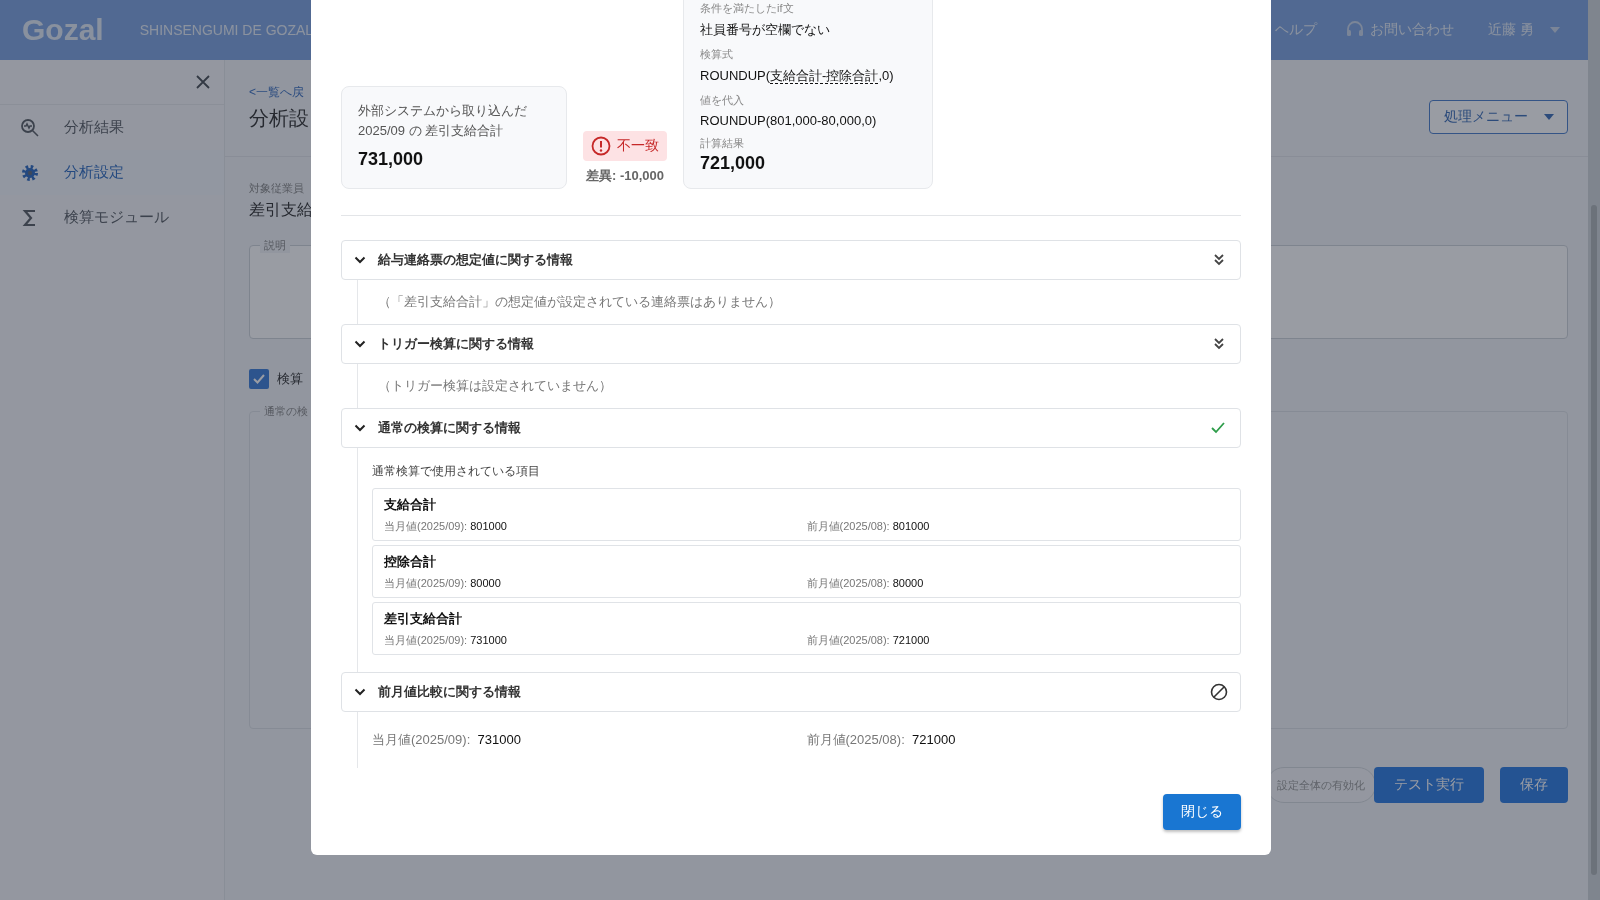 The image size is (1600, 900). I want to click on previous-value: 前月値(2025/08): 801000, so click(868, 526).